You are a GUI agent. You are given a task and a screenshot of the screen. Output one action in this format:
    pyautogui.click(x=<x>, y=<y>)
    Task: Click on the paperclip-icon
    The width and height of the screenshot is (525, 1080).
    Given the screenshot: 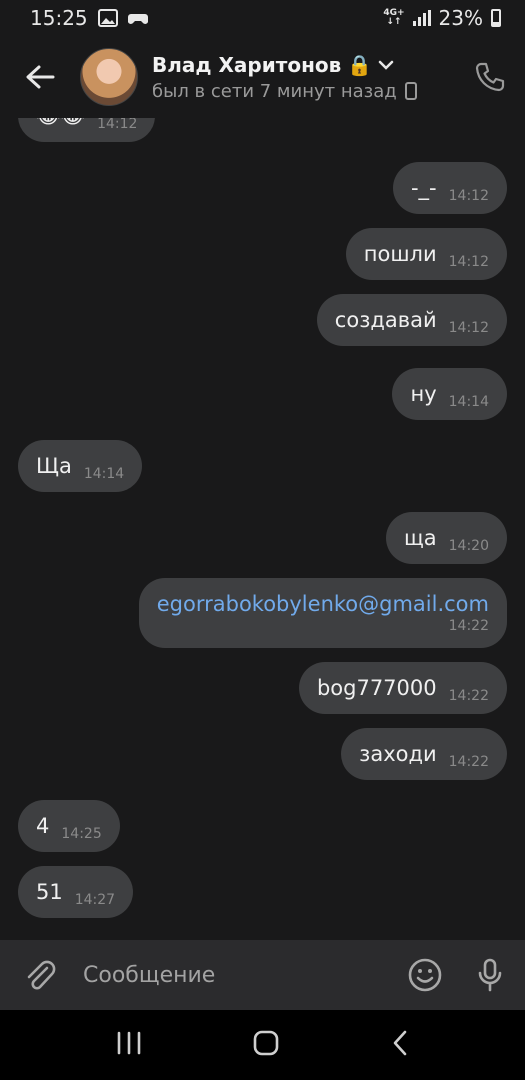 What is the action you would take?
    pyautogui.click(x=41, y=975)
    